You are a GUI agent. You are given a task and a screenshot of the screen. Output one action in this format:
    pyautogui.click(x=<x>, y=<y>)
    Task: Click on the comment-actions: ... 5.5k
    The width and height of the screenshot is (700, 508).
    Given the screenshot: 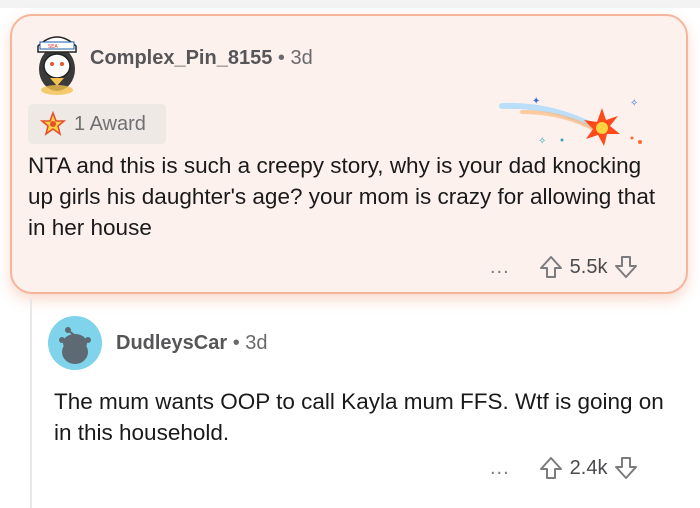 What is the action you would take?
    pyautogui.click(x=564, y=267)
    